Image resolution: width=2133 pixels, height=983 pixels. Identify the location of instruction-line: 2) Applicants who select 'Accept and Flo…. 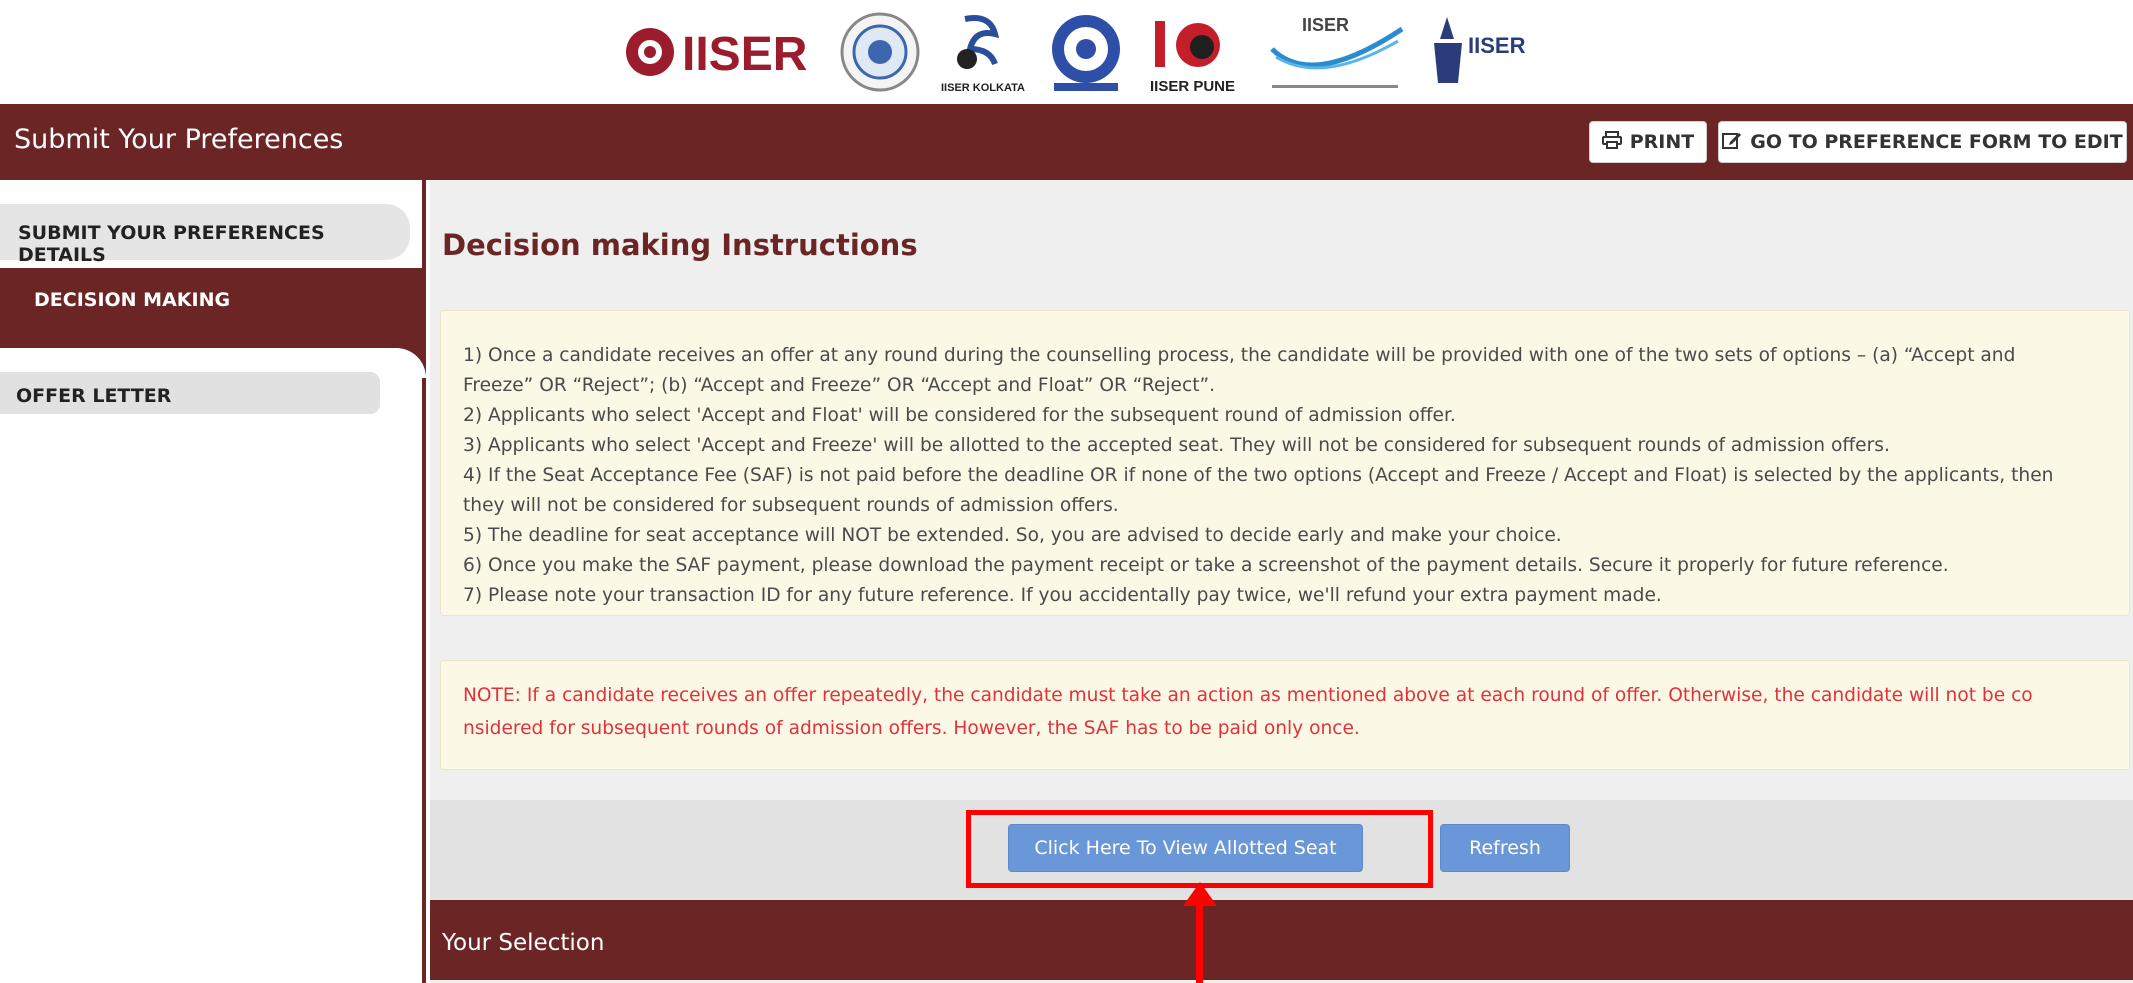
(959, 415).